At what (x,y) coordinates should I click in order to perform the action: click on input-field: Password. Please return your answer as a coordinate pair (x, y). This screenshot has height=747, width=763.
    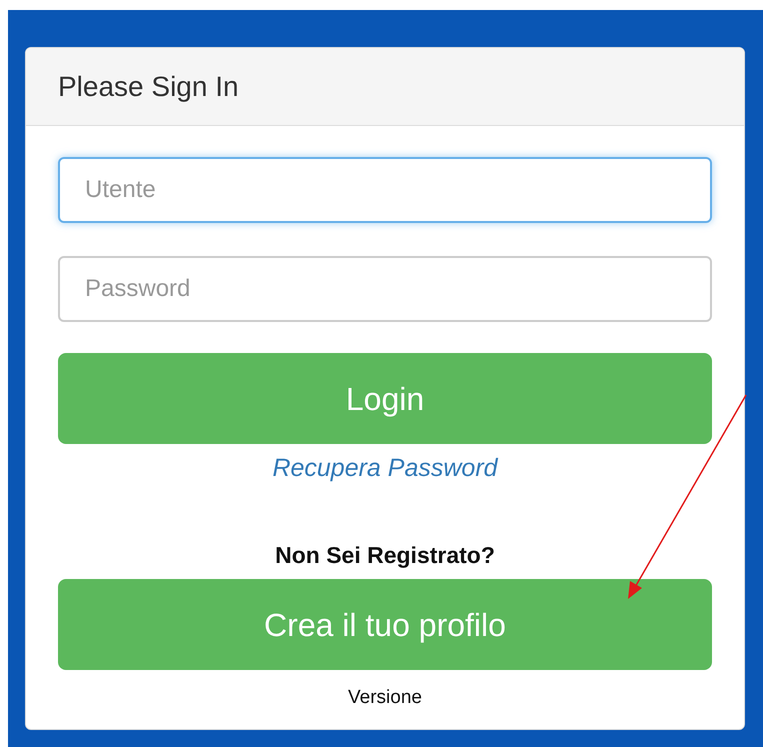
    Looking at the image, I should click on (385, 289).